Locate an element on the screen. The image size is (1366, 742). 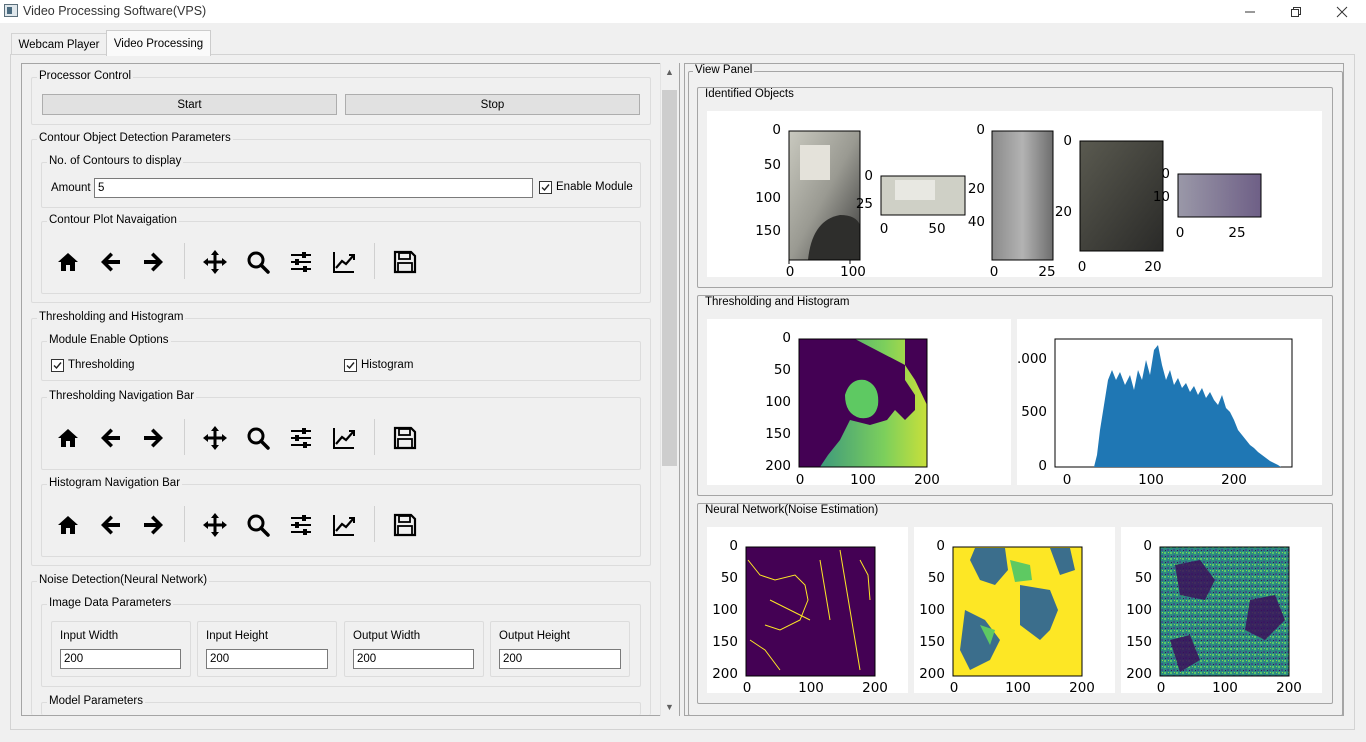
axis-tick-label: 500 is located at coordinates (1034, 412).